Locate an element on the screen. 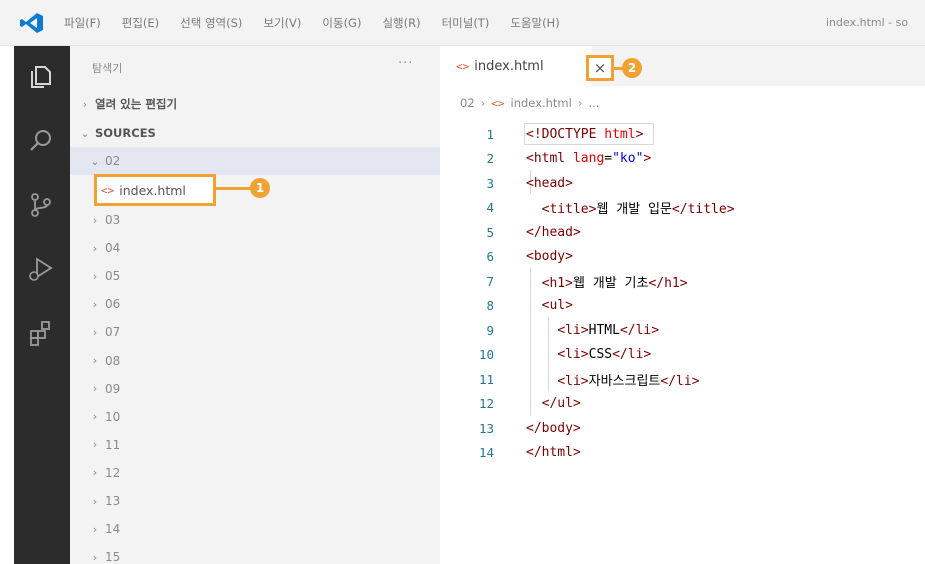 This screenshot has height=564, width=925. line-number: 3 is located at coordinates (490, 183).